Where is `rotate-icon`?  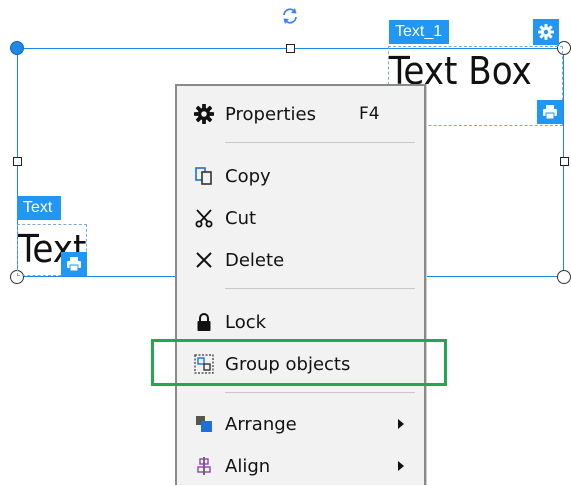 rotate-icon is located at coordinates (290, 16).